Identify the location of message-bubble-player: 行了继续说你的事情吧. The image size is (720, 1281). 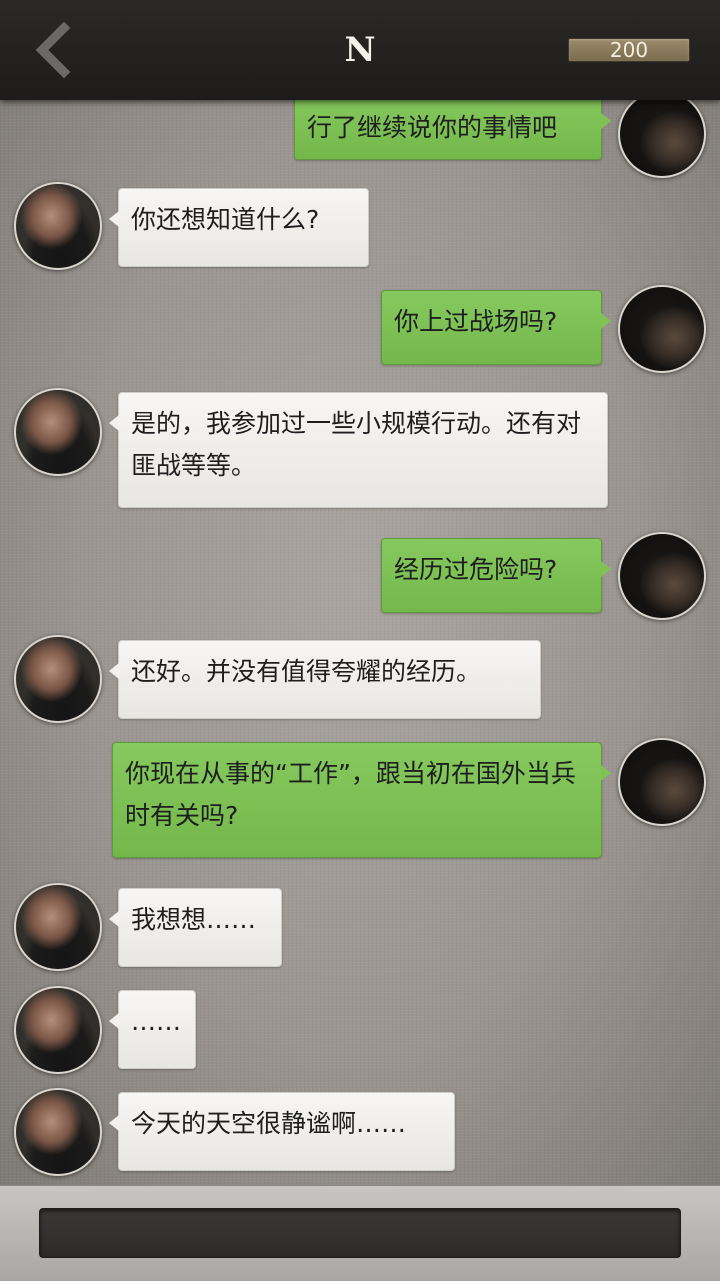
(452, 130).